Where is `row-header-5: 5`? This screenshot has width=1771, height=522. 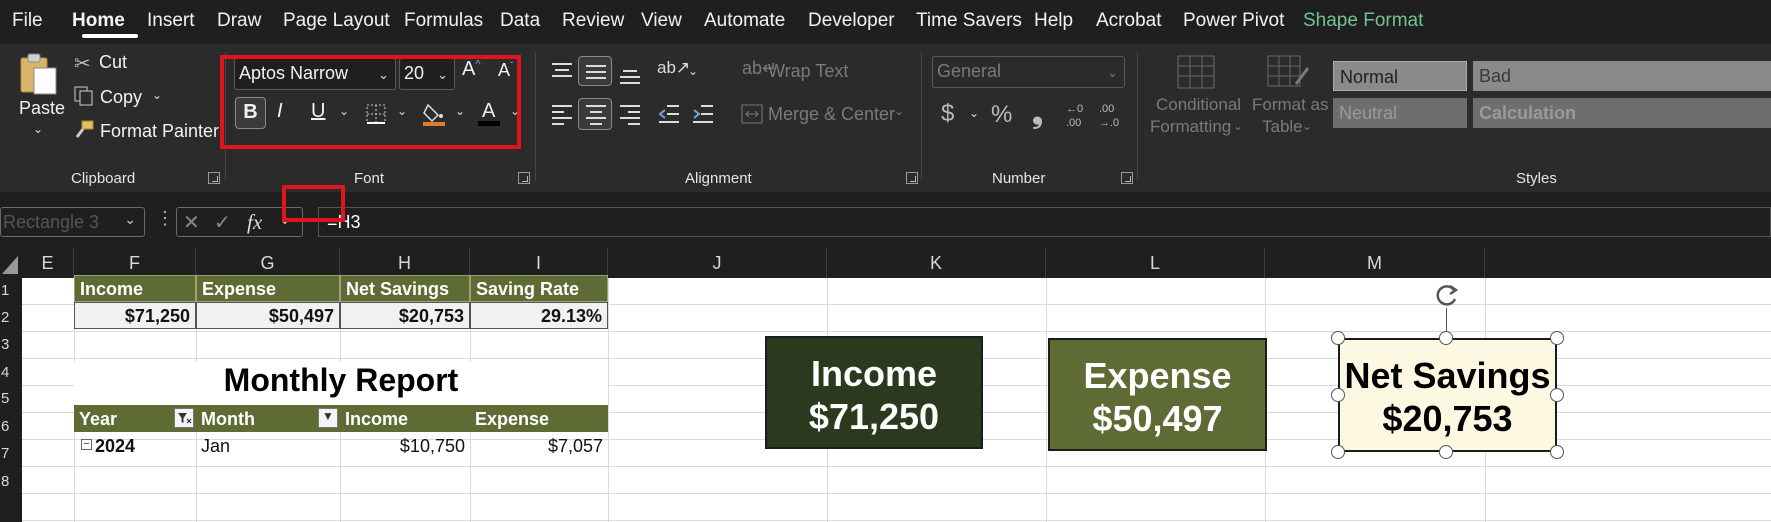
row-header-5: 5 is located at coordinates (11, 398).